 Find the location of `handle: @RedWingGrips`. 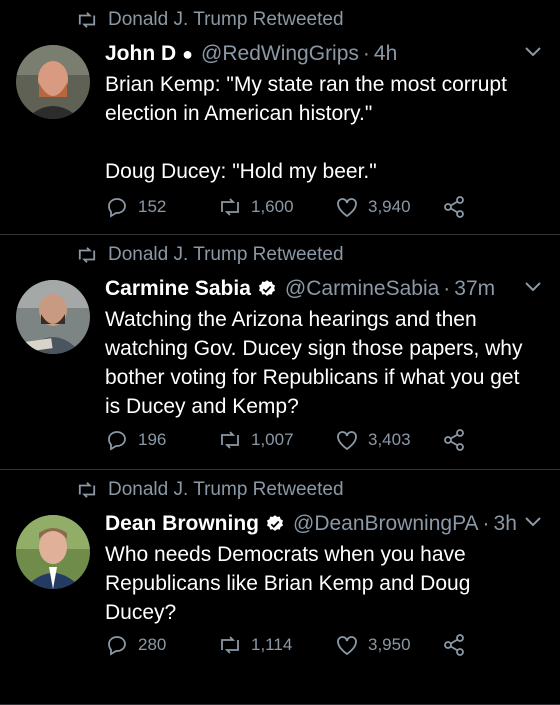

handle: @RedWingGrips is located at coordinates (280, 54).